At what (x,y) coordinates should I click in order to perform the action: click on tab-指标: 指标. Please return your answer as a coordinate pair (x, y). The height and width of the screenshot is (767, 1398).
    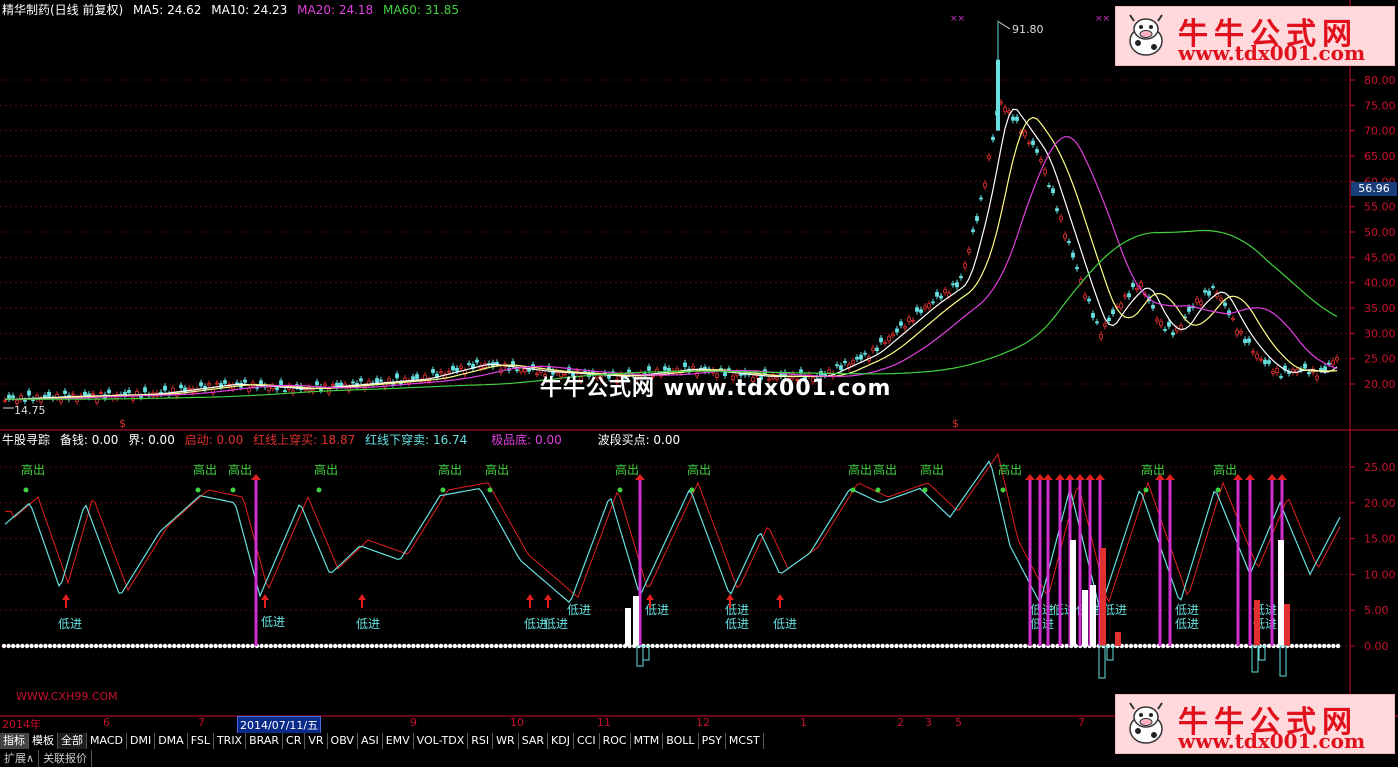
    Looking at the image, I should click on (14, 741).